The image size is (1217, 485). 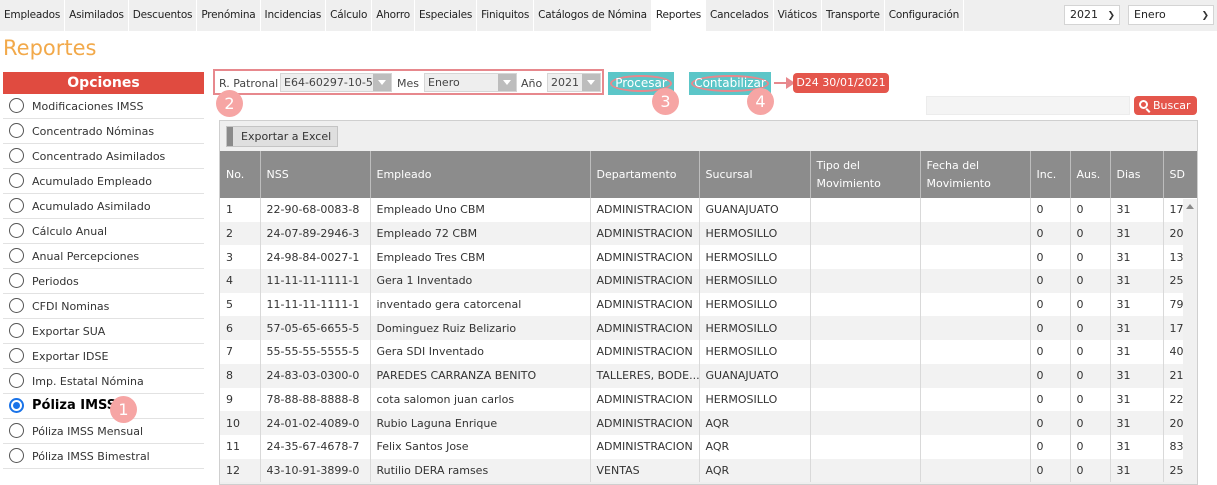 I want to click on search-input, so click(x=1028, y=105).